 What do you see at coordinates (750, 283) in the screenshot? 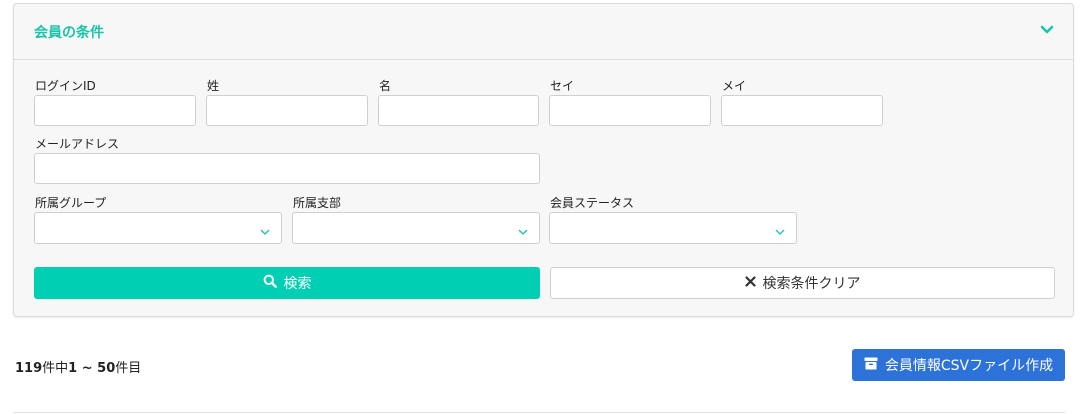
I see `close-icon` at bounding box center [750, 283].